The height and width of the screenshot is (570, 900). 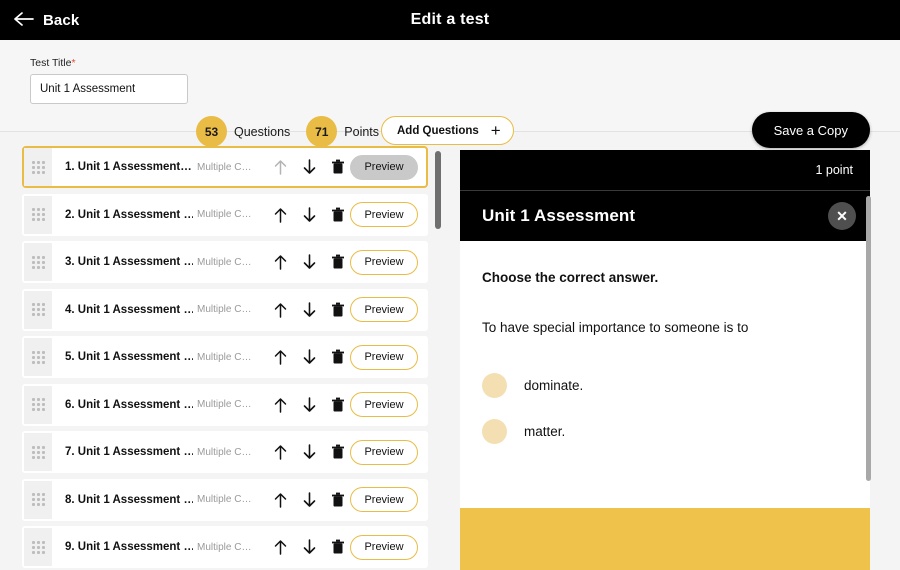 What do you see at coordinates (51, 63) in the screenshot?
I see `test-title-label-text: Test Title` at bounding box center [51, 63].